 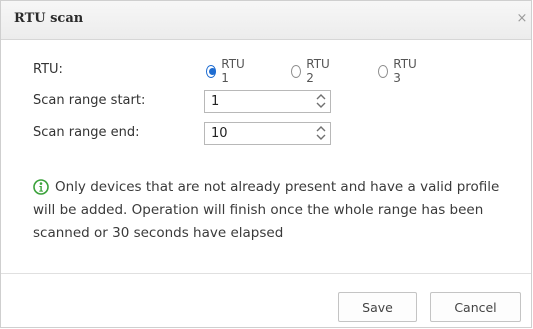 I want to click on scan-range-start-spinner, so click(x=267, y=101).